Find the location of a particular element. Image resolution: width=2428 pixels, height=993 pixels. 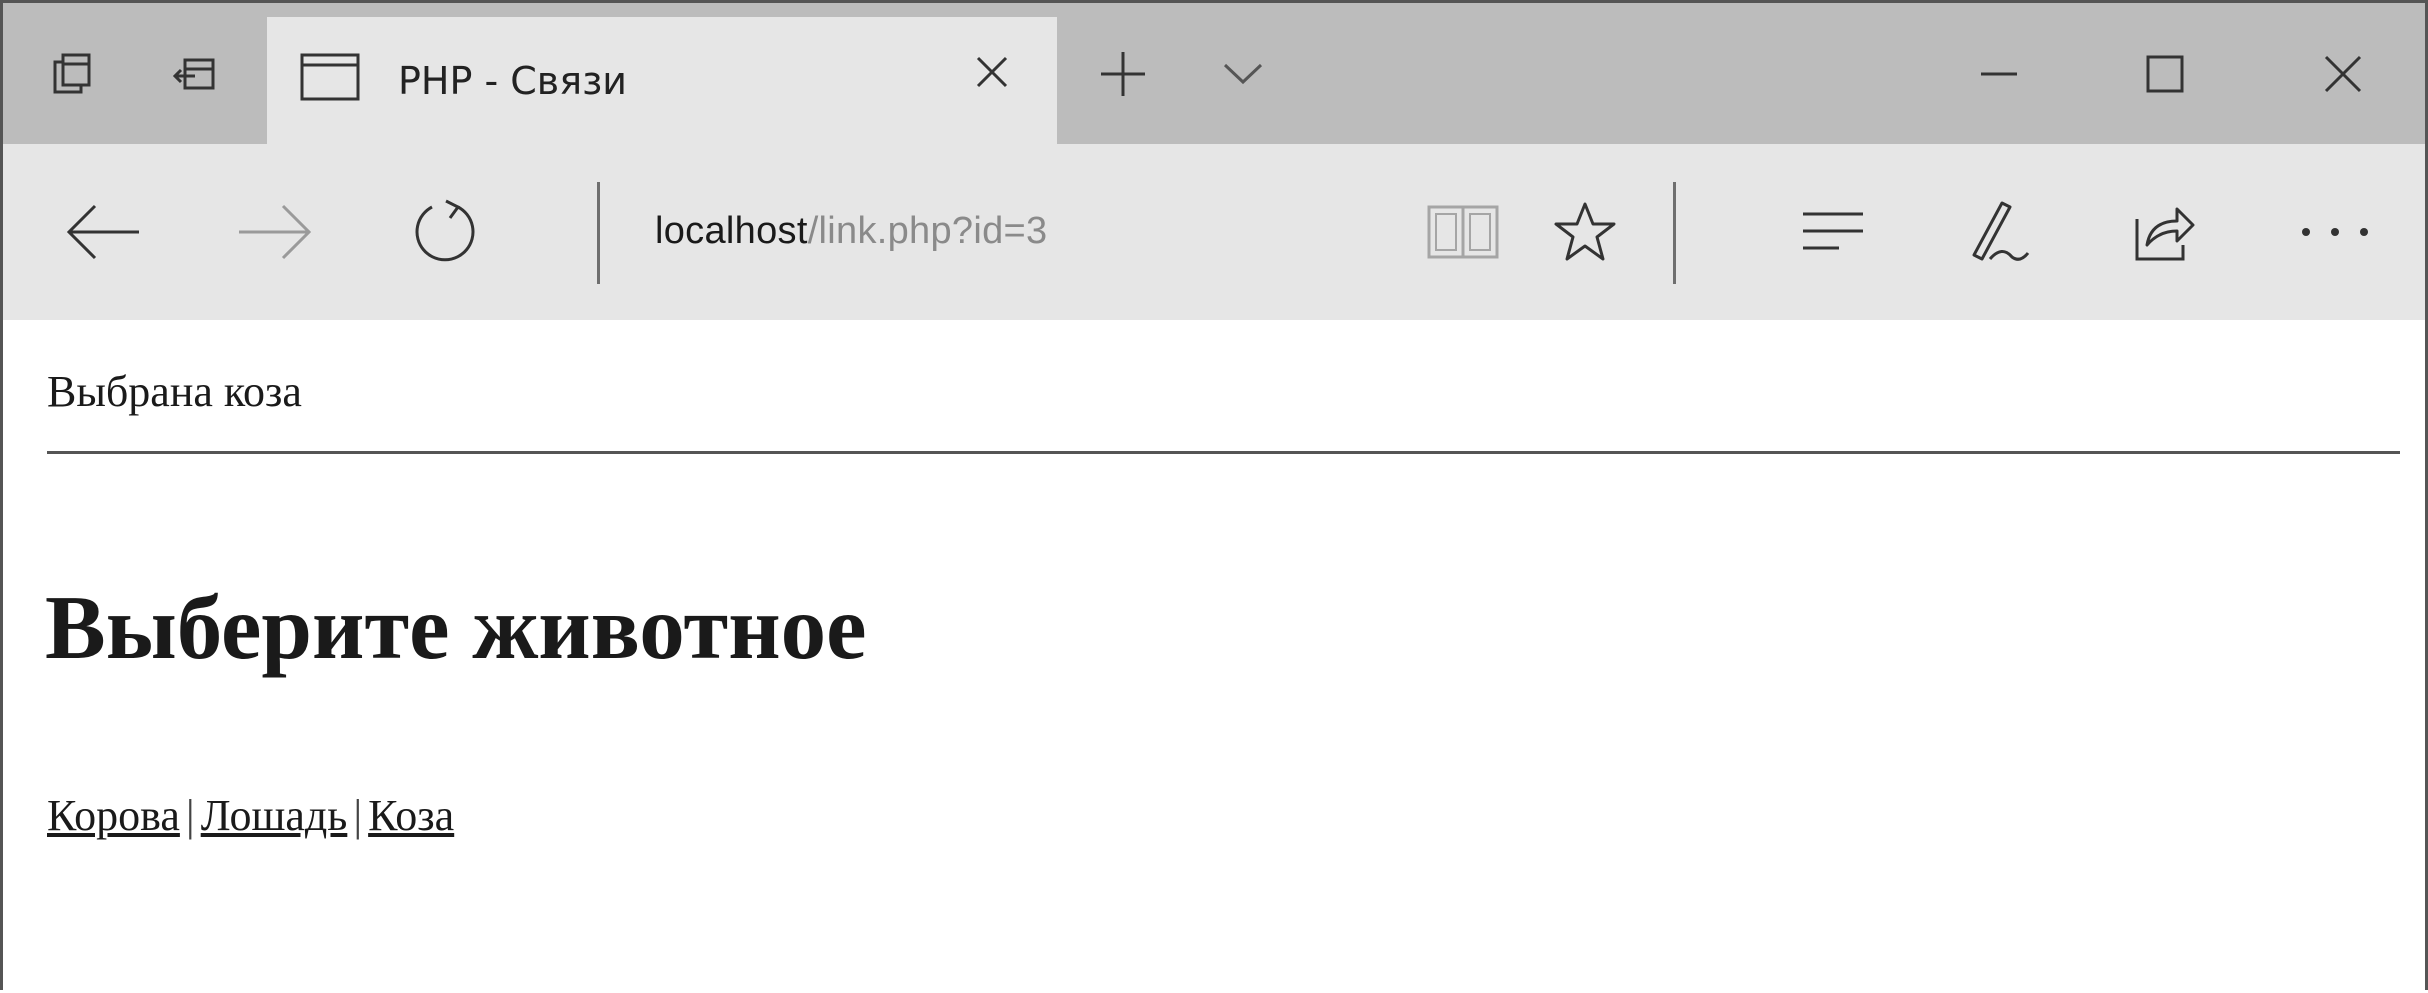

refresh-button is located at coordinates (445, 232).